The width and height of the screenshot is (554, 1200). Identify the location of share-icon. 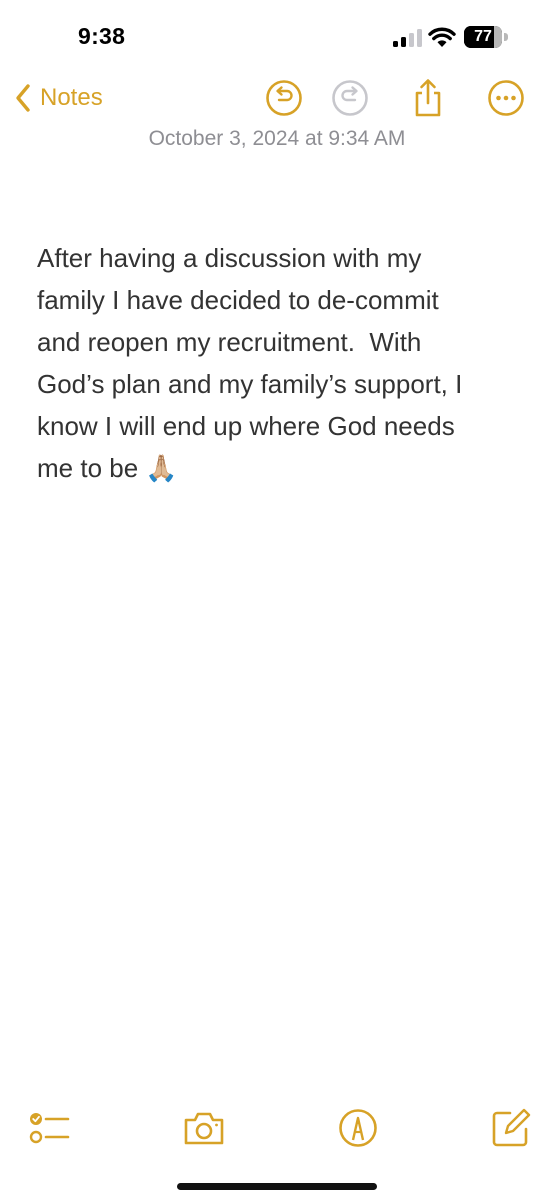
(428, 98).